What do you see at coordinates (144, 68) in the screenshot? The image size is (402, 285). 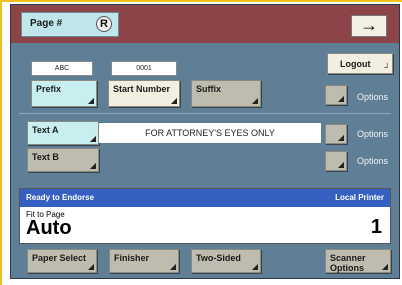 I see `start-number-value: 0001` at bounding box center [144, 68].